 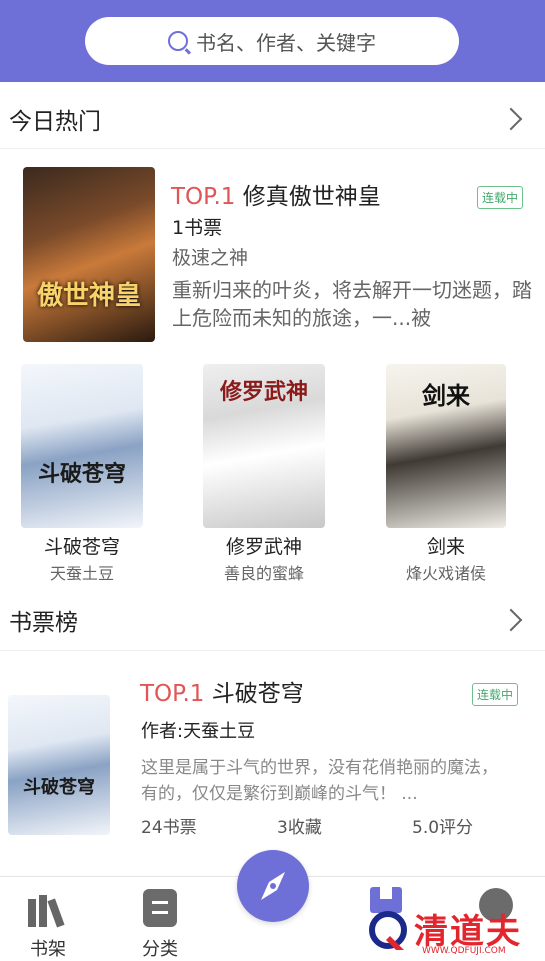 I want to click on score-stat: 5.0评分, so click(x=443, y=828).